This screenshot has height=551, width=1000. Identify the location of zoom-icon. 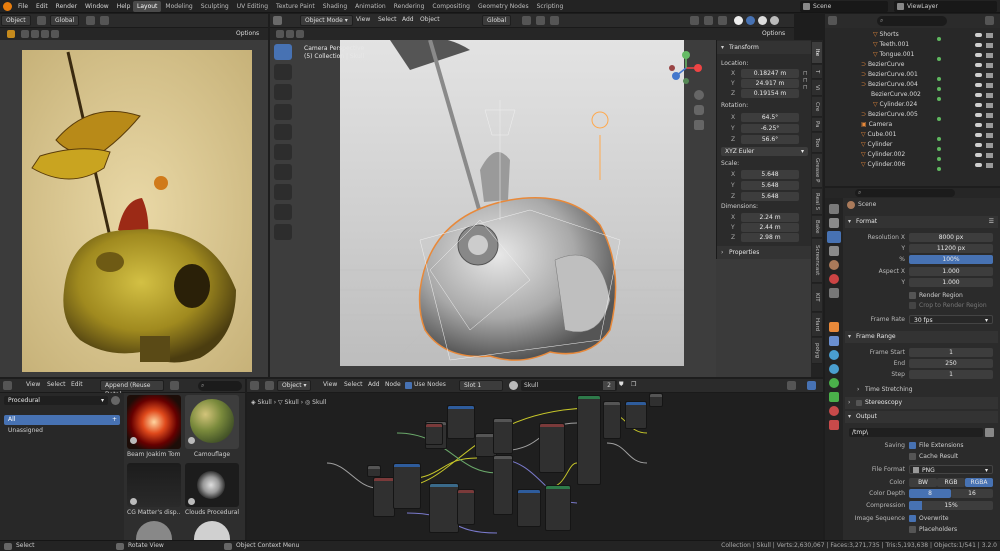
(699, 95).